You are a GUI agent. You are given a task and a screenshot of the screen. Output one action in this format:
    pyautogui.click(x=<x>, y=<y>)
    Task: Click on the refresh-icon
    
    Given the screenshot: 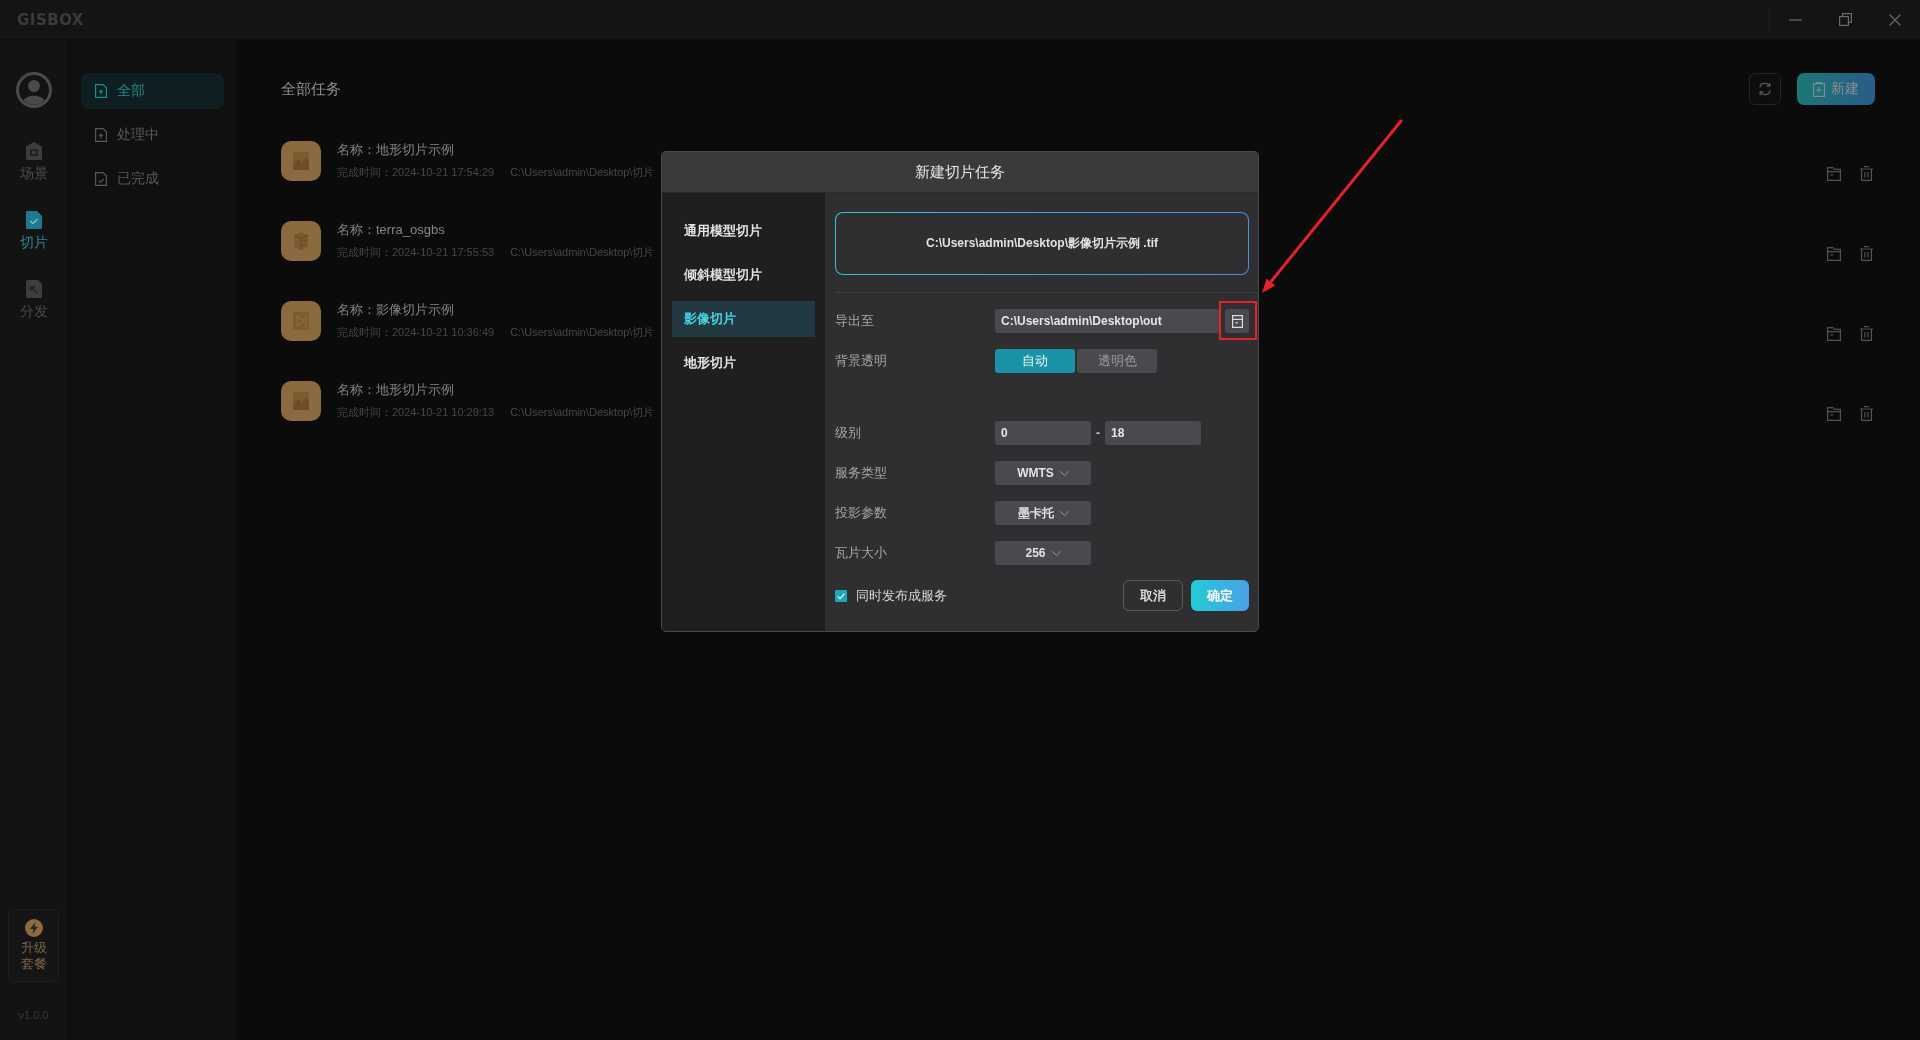 What is the action you would take?
    pyautogui.click(x=1765, y=89)
    